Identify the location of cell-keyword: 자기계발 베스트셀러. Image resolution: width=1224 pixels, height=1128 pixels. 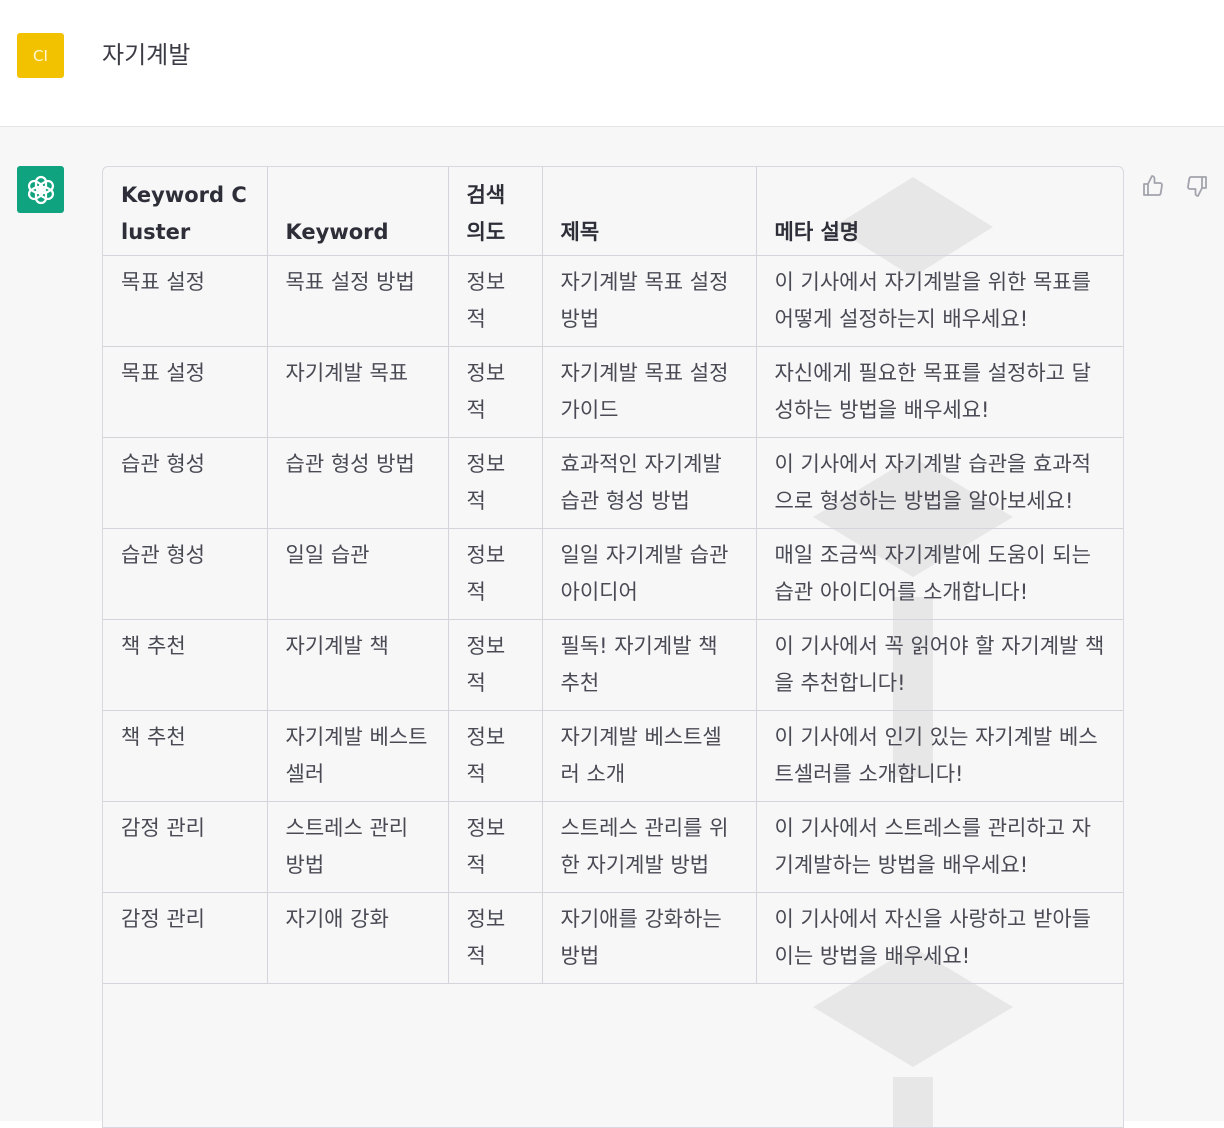
(357, 756).